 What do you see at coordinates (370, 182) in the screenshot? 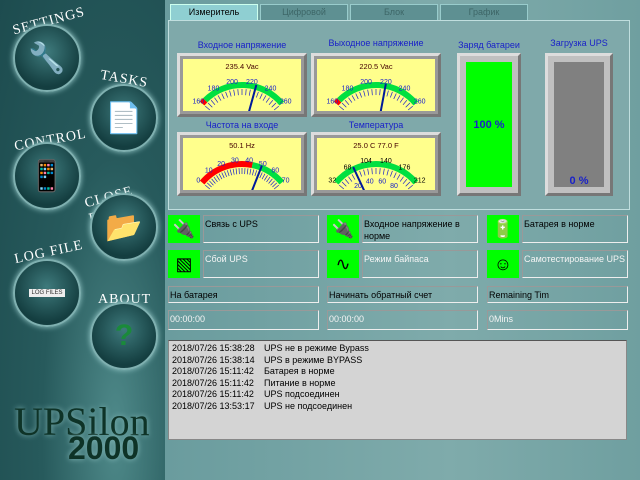
I see `gauge-tick-label-c: 40` at bounding box center [370, 182].